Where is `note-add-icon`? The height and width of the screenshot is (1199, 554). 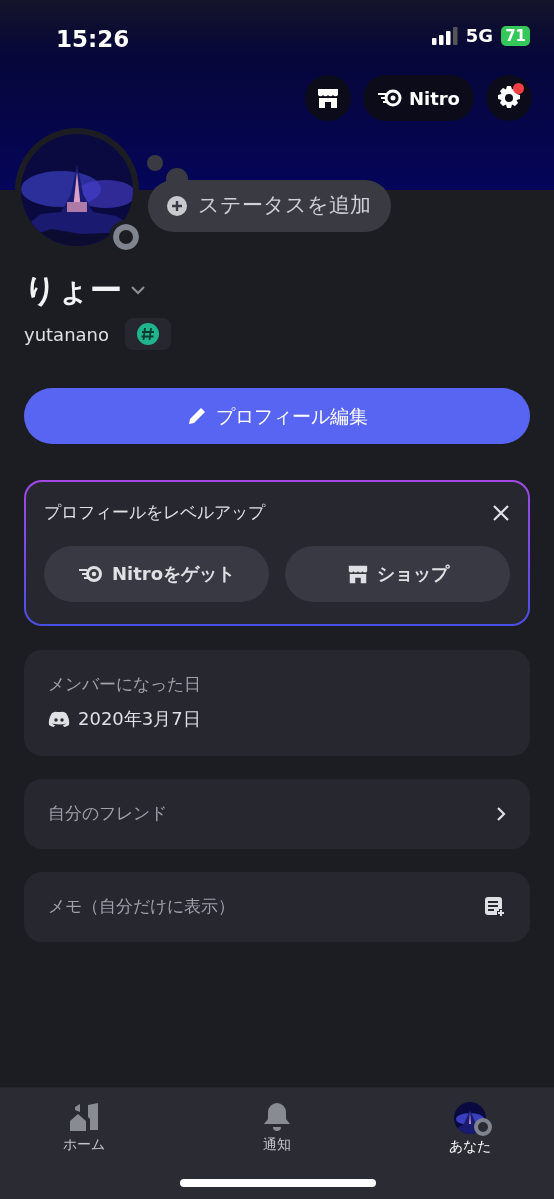
note-add-icon is located at coordinates (495, 907).